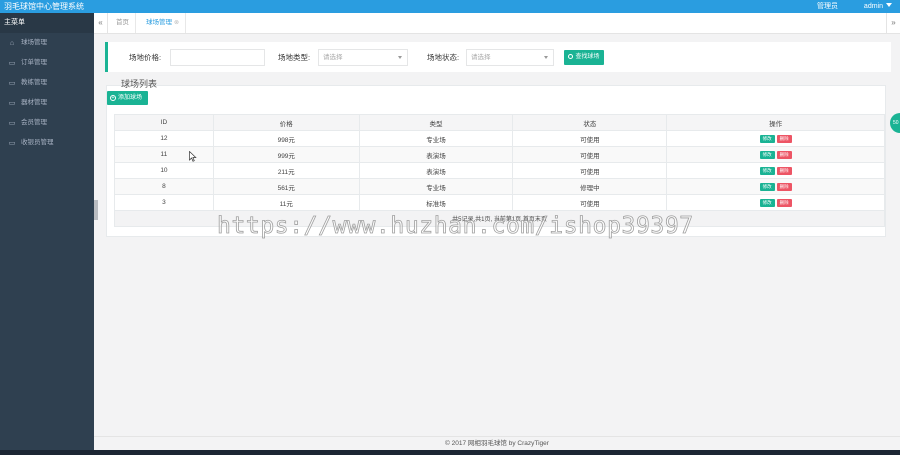 The height and width of the screenshot is (455, 900). Describe the element at coordinates (510, 57) in the screenshot. I see `status-select: 请选择` at that location.